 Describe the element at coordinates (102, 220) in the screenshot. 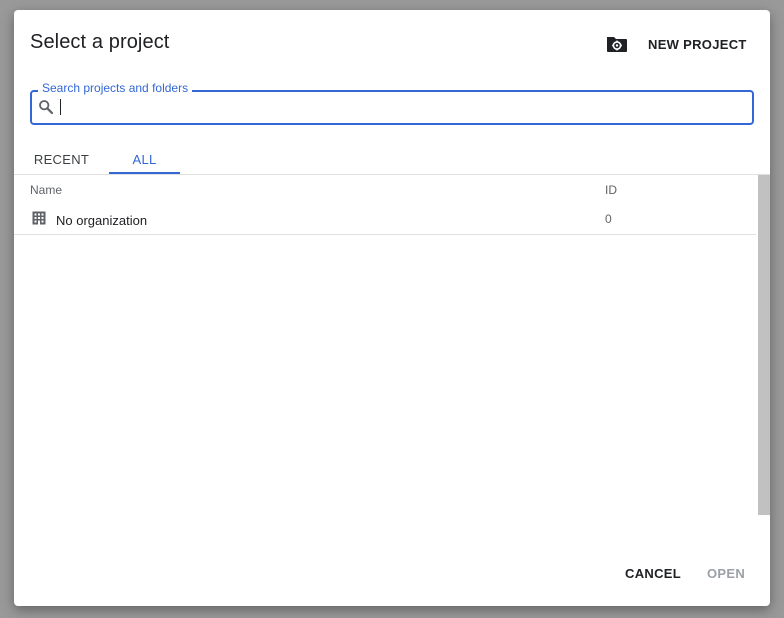

I see `row-name: No organization` at that location.